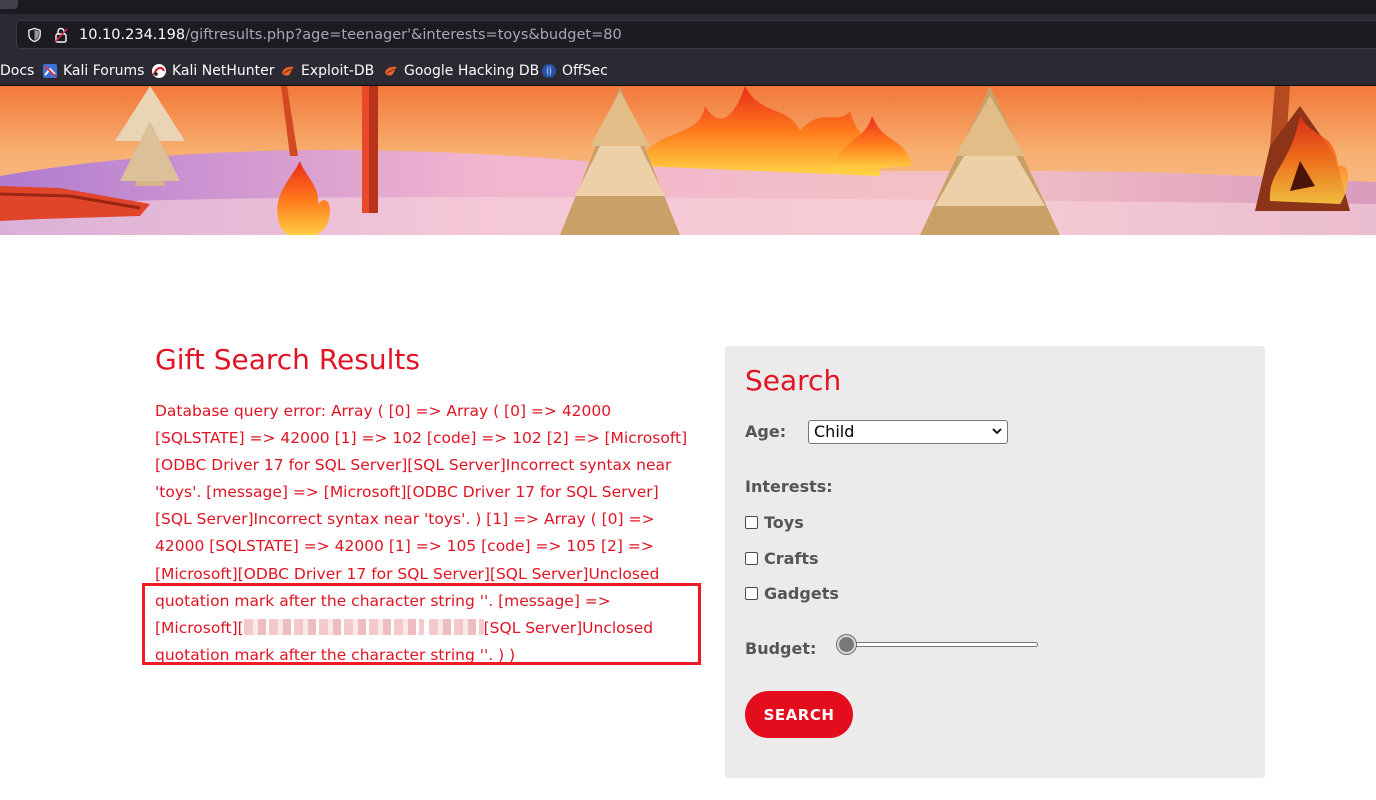 The height and width of the screenshot is (800, 1376). What do you see at coordinates (751, 558) in the screenshot?
I see `crafts-checkbox` at bounding box center [751, 558].